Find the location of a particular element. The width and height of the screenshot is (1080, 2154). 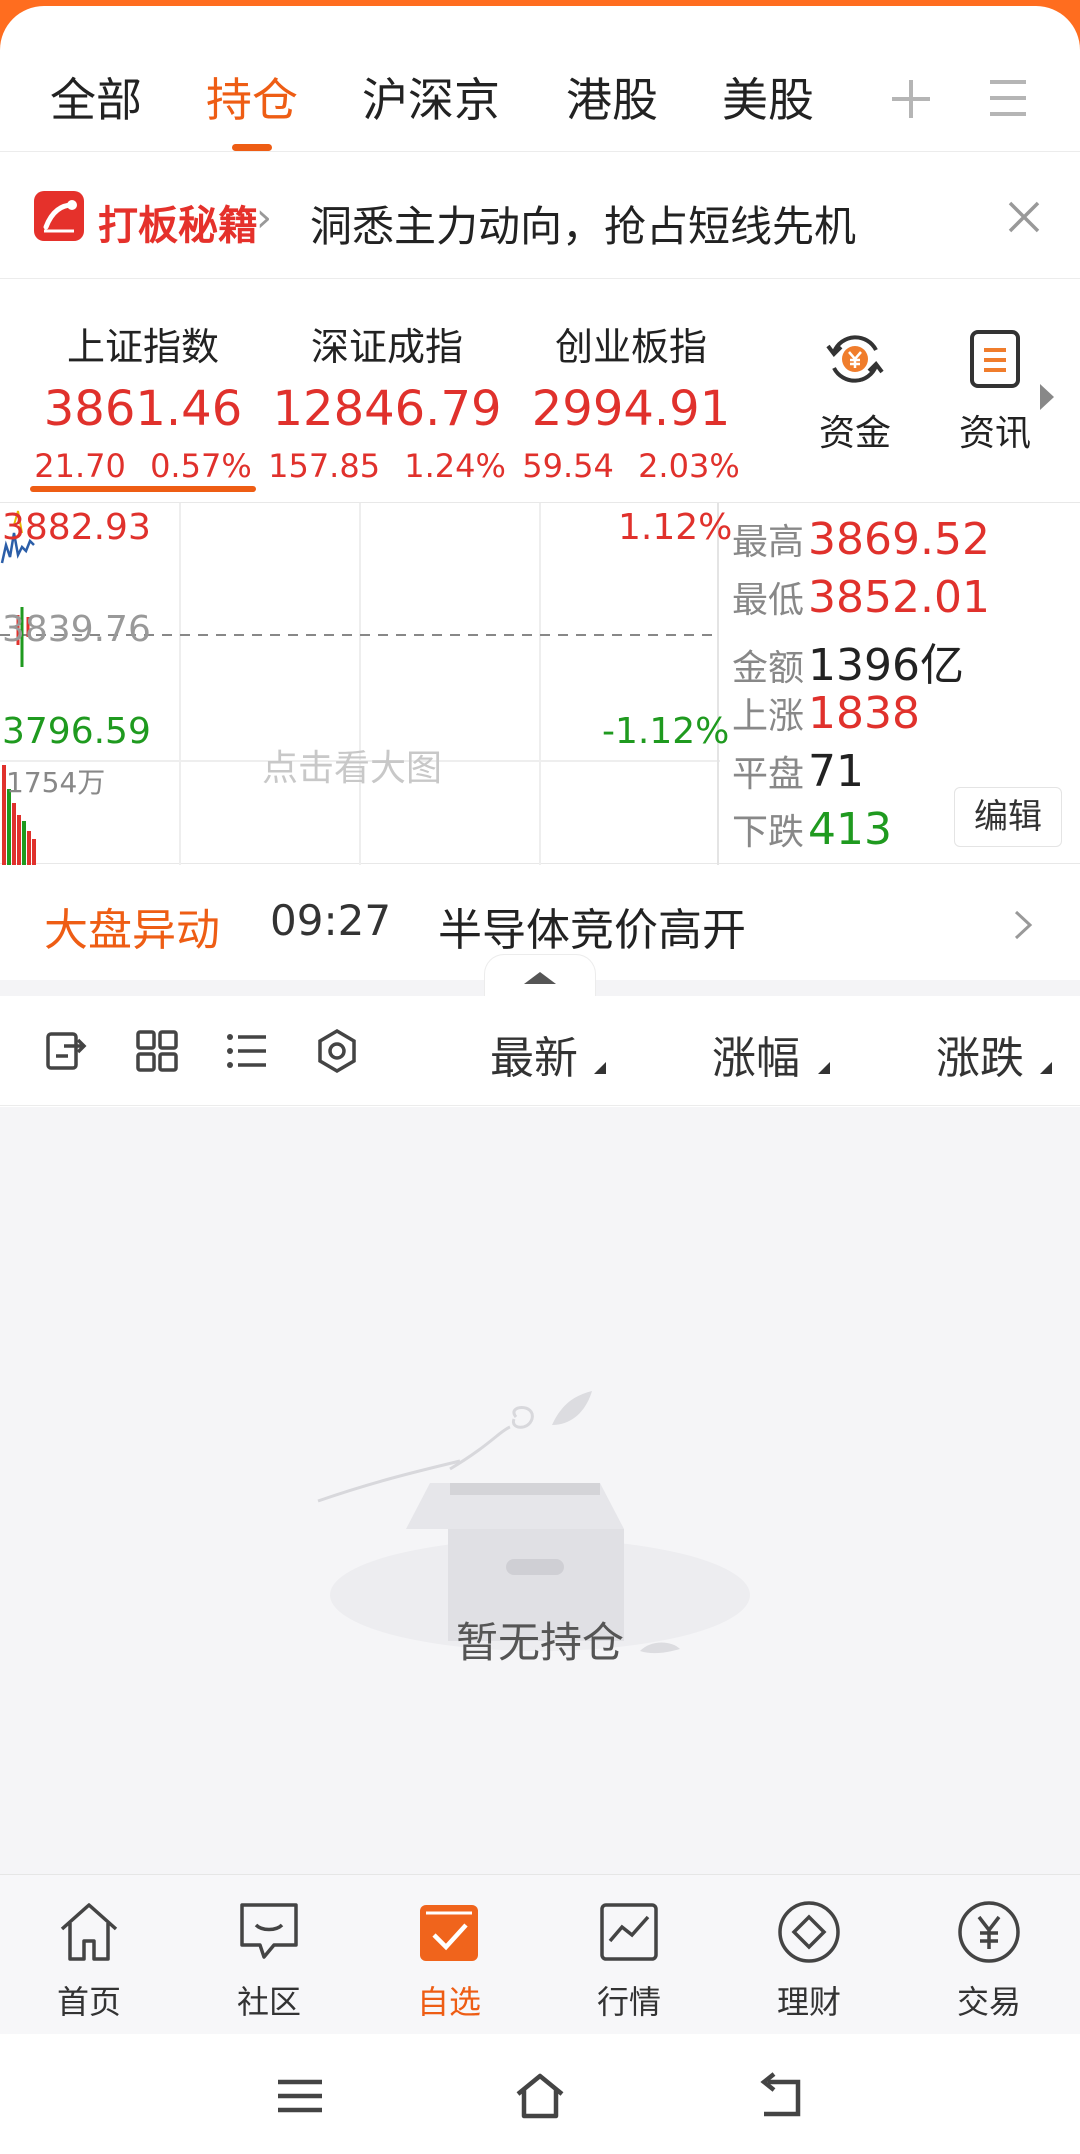

index-change: 59.54 2.03% is located at coordinates (631, 466).